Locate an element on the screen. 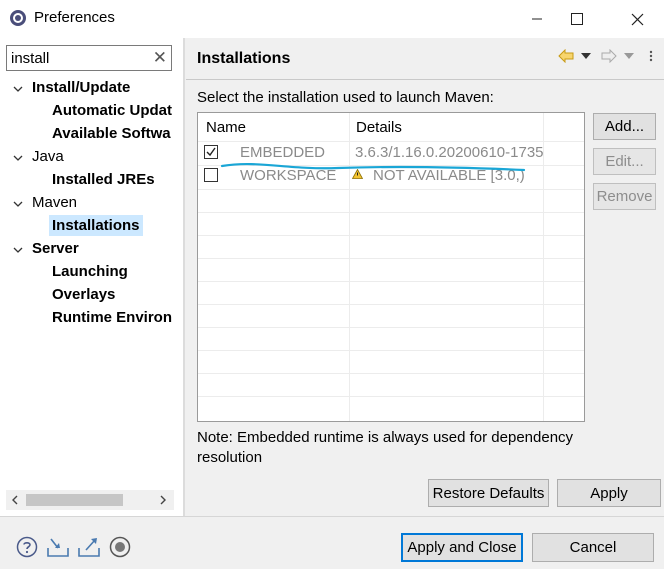  close-icon is located at coordinates (637, 19).